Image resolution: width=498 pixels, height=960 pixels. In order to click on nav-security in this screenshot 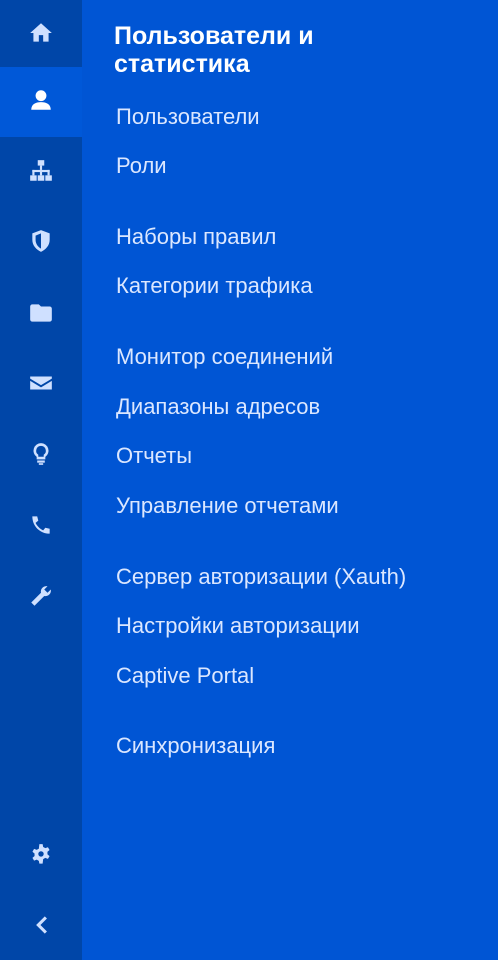, I will do `click(41, 243)`.